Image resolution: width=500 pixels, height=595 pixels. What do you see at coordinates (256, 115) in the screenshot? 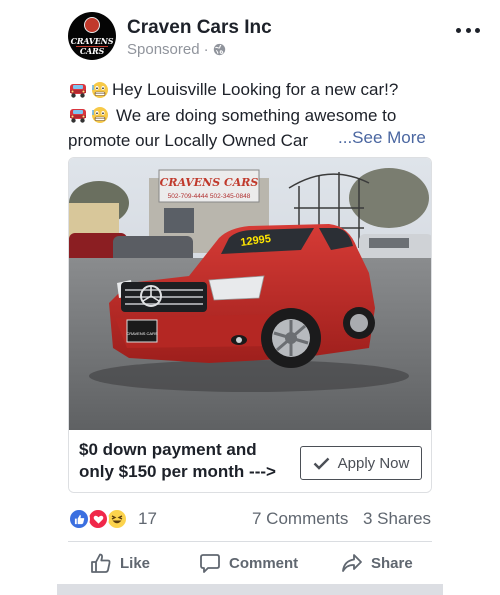
I see `post-text-line-2-text: We are doing something awesome to` at bounding box center [256, 115].